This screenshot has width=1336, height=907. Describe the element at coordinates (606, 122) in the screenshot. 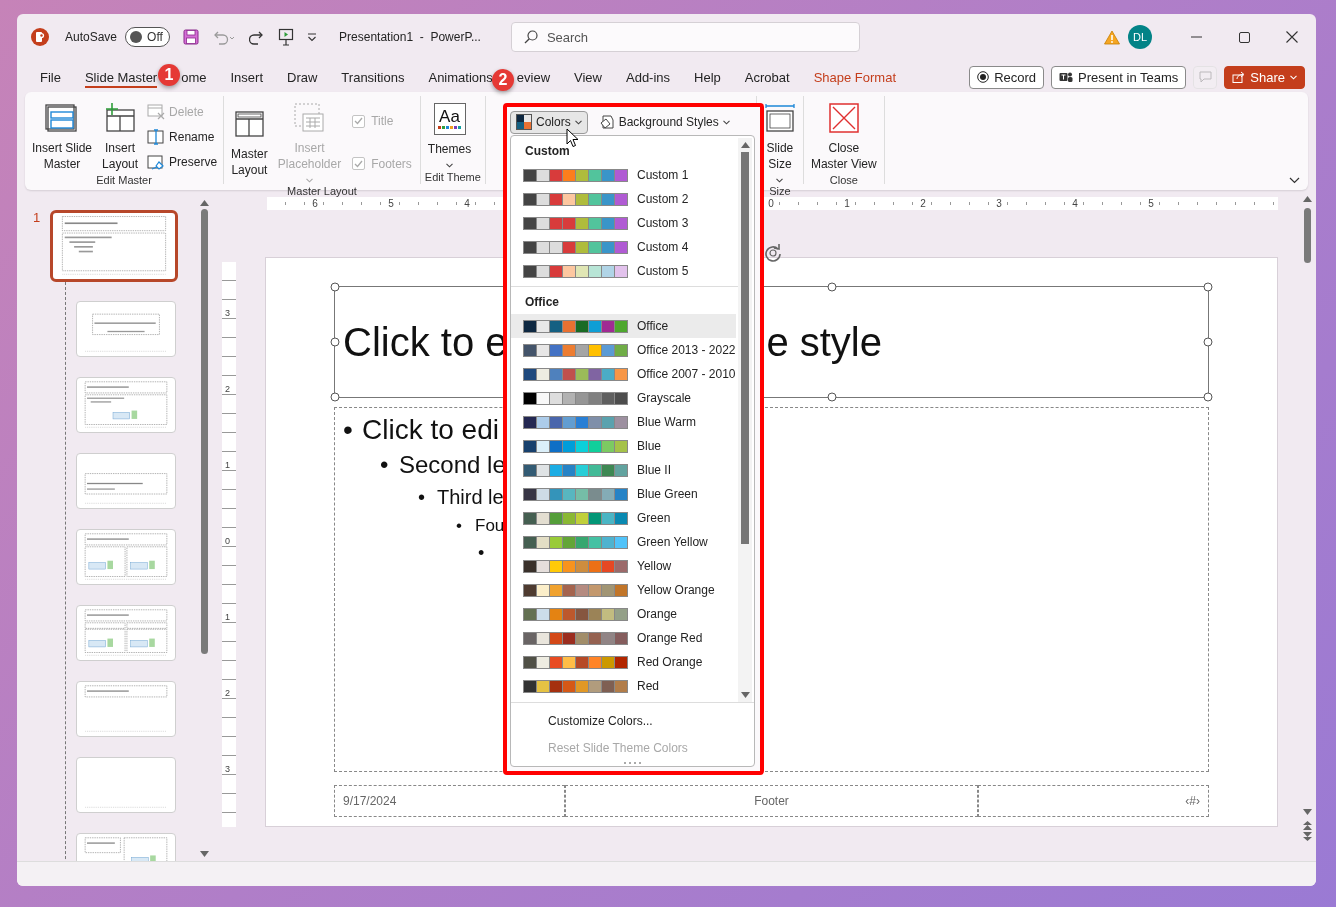

I see `background-styles-icon` at that location.